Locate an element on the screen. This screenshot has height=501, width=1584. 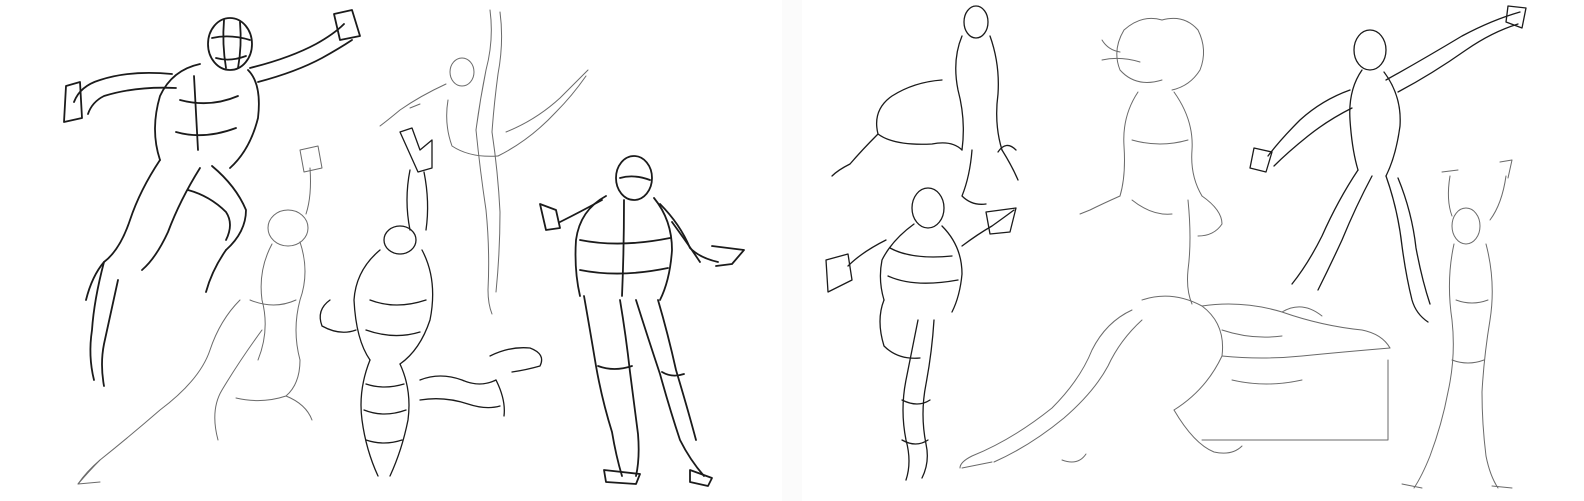
page-gutter is located at coordinates (792, 250).